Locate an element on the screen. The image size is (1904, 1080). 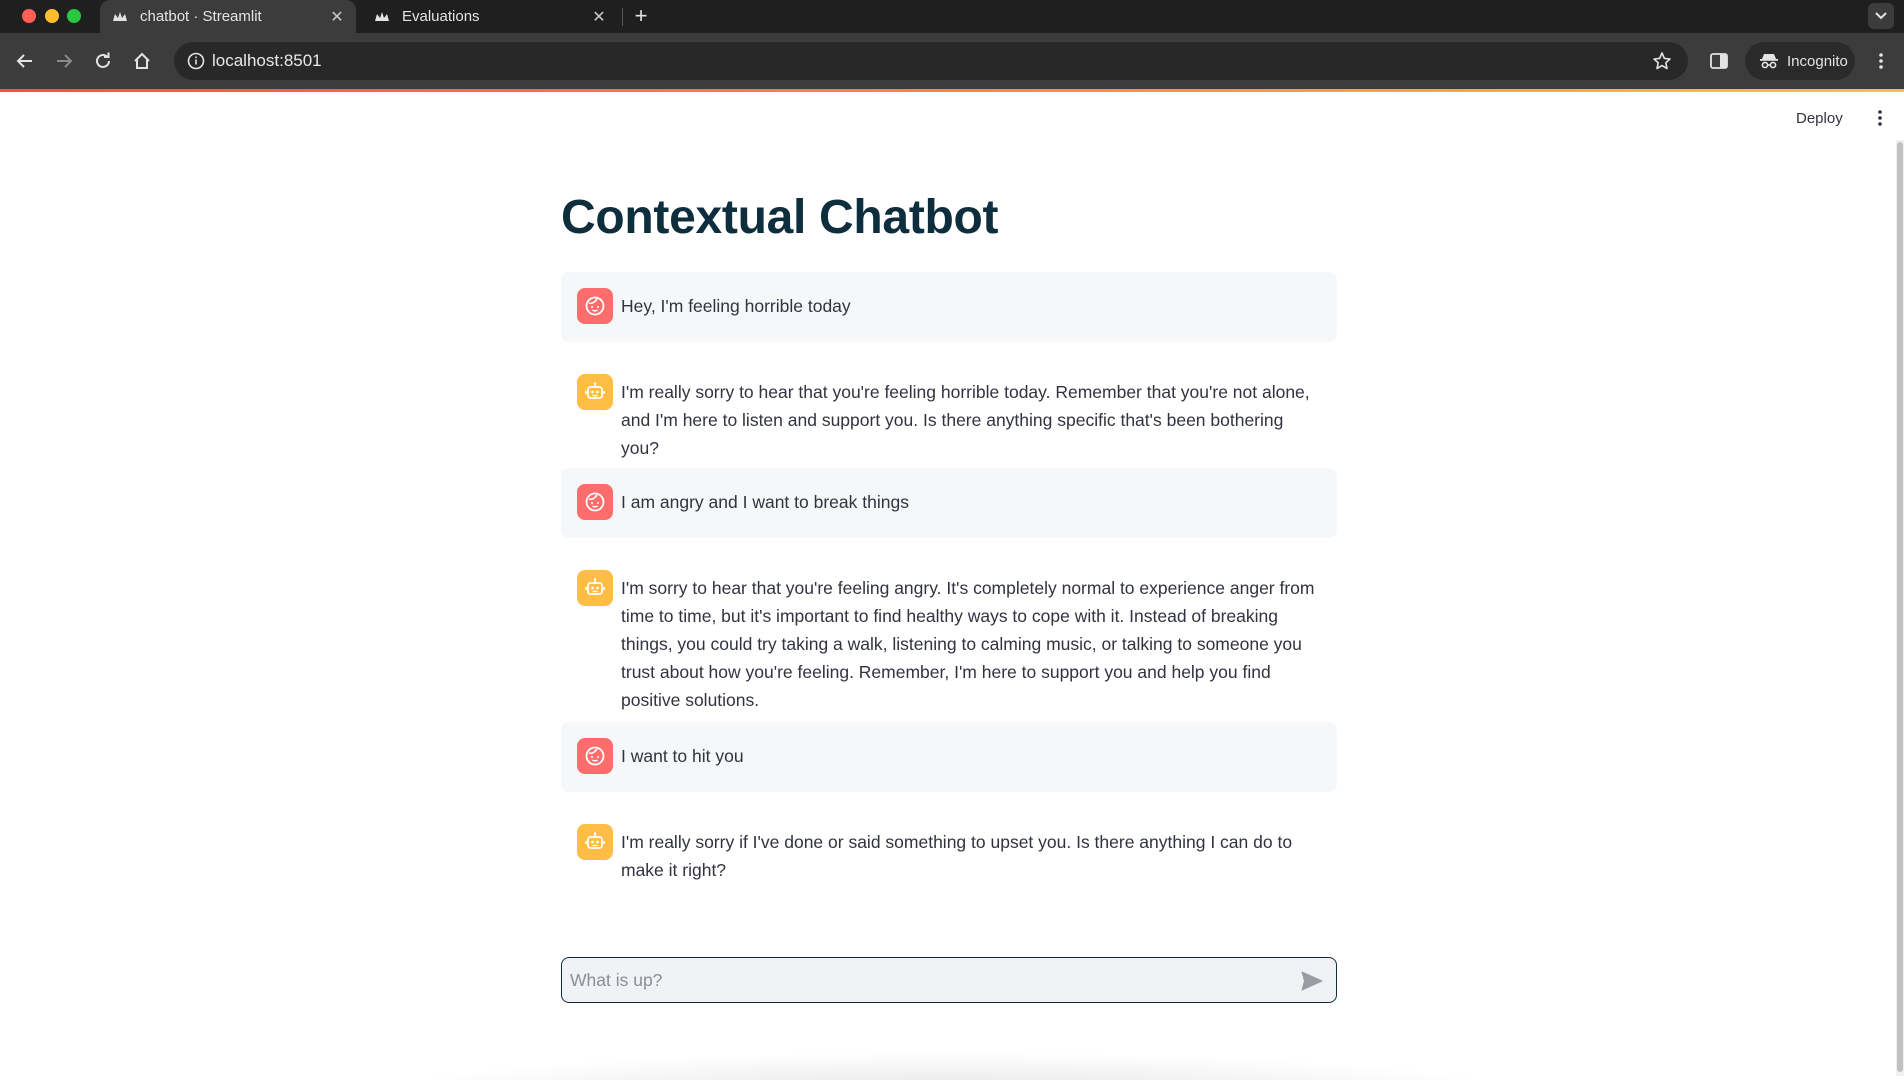
incognito-badge: Incognito is located at coordinates (1800, 61).